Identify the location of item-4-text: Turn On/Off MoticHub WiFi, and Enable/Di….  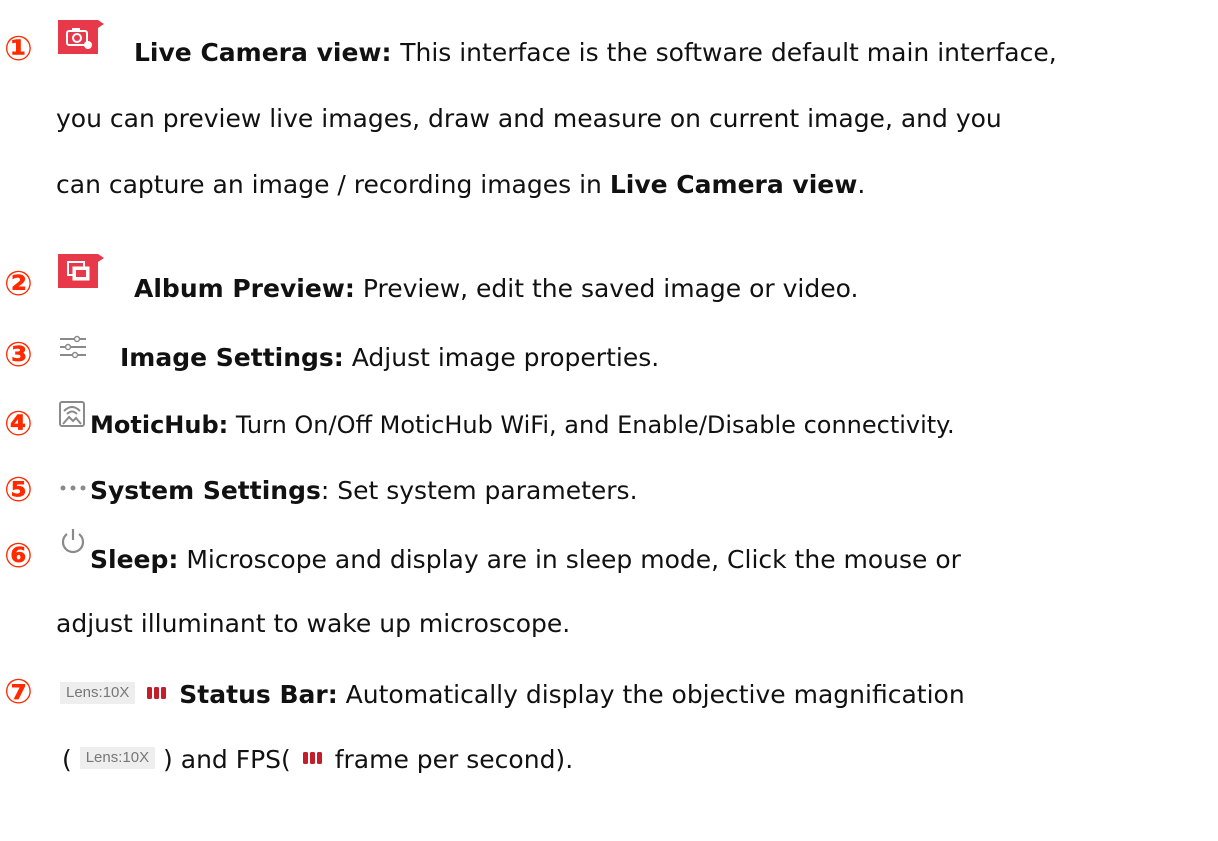
(591, 425).